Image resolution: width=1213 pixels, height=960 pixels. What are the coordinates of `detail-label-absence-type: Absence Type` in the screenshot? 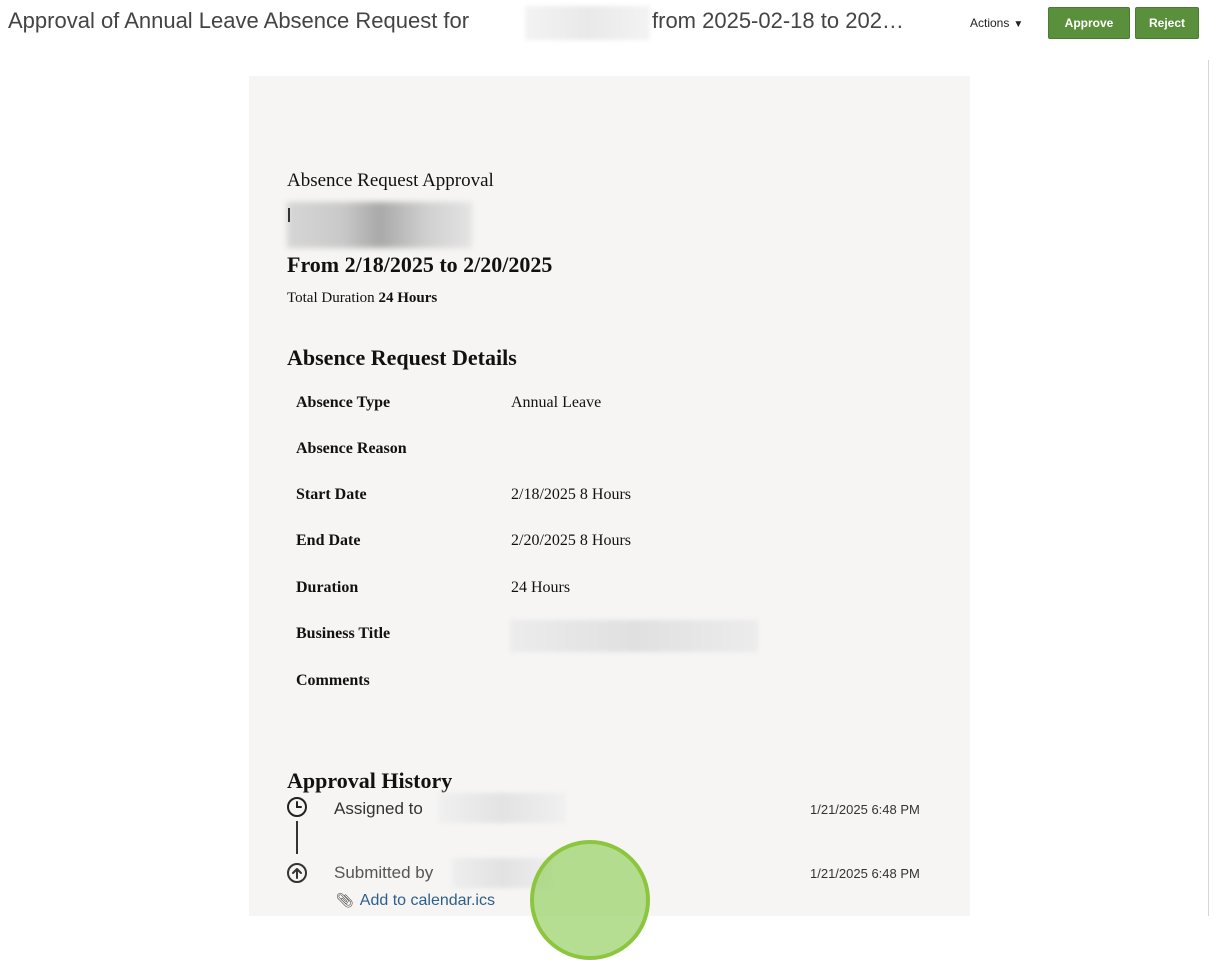 It's located at (343, 402).